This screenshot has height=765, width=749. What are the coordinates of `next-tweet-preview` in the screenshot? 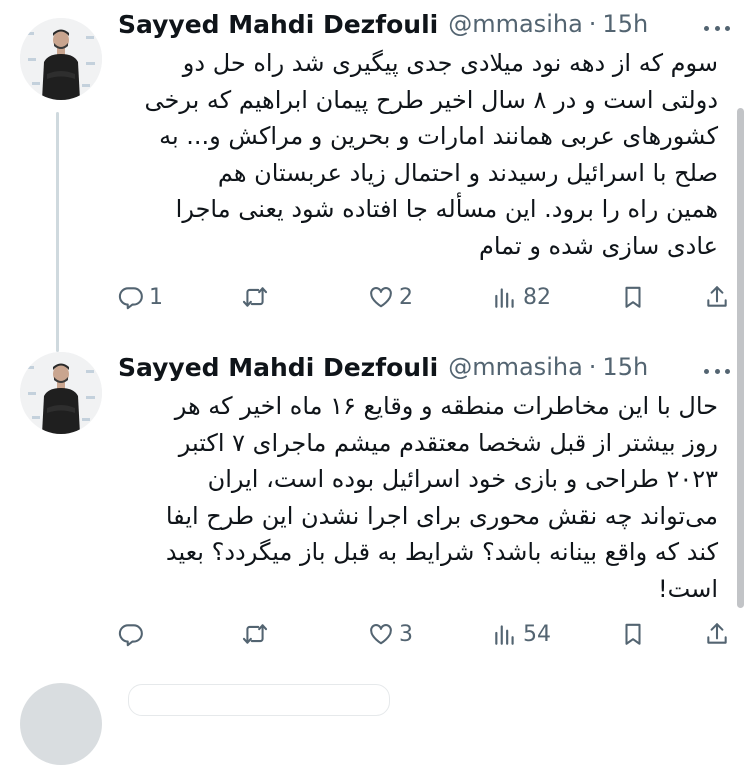 It's located at (259, 700).